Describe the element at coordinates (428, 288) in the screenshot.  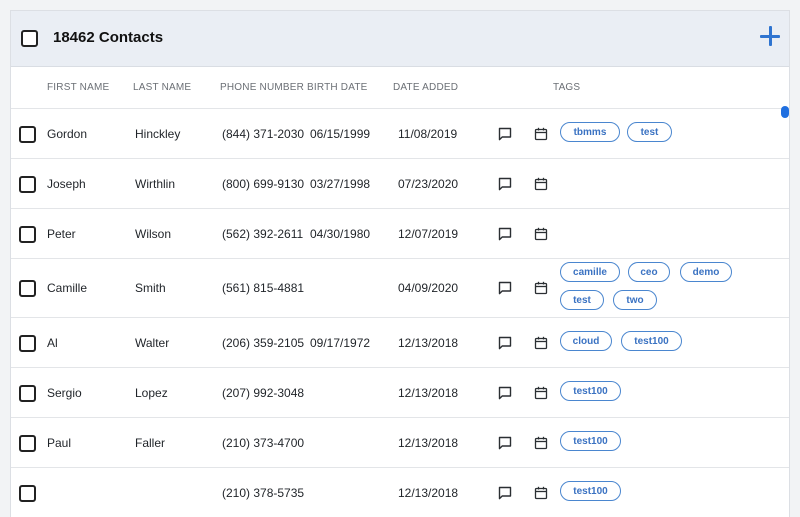
I see `date-added-cell: 04/09/2020` at that location.